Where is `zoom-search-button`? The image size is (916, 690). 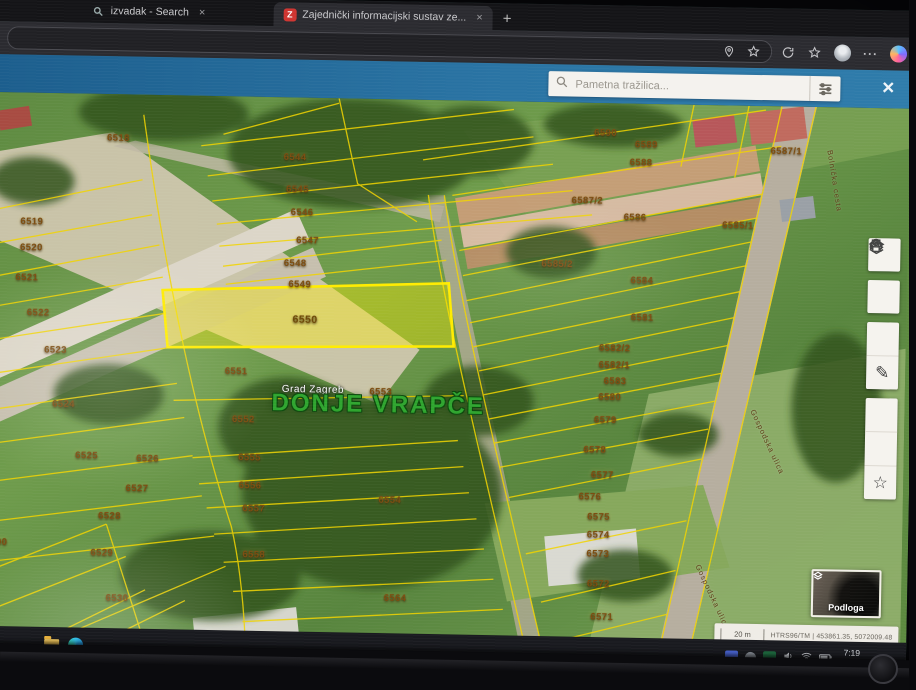 zoom-search-button is located at coordinates (883, 298).